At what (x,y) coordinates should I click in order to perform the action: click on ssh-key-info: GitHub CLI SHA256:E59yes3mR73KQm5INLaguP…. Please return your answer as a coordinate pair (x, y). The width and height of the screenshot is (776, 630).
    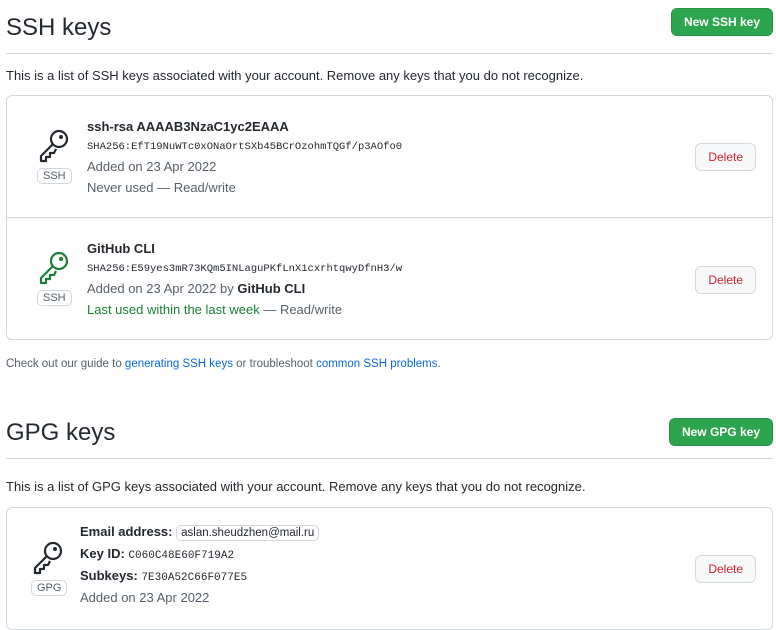
    Looking at the image, I should click on (244, 279).